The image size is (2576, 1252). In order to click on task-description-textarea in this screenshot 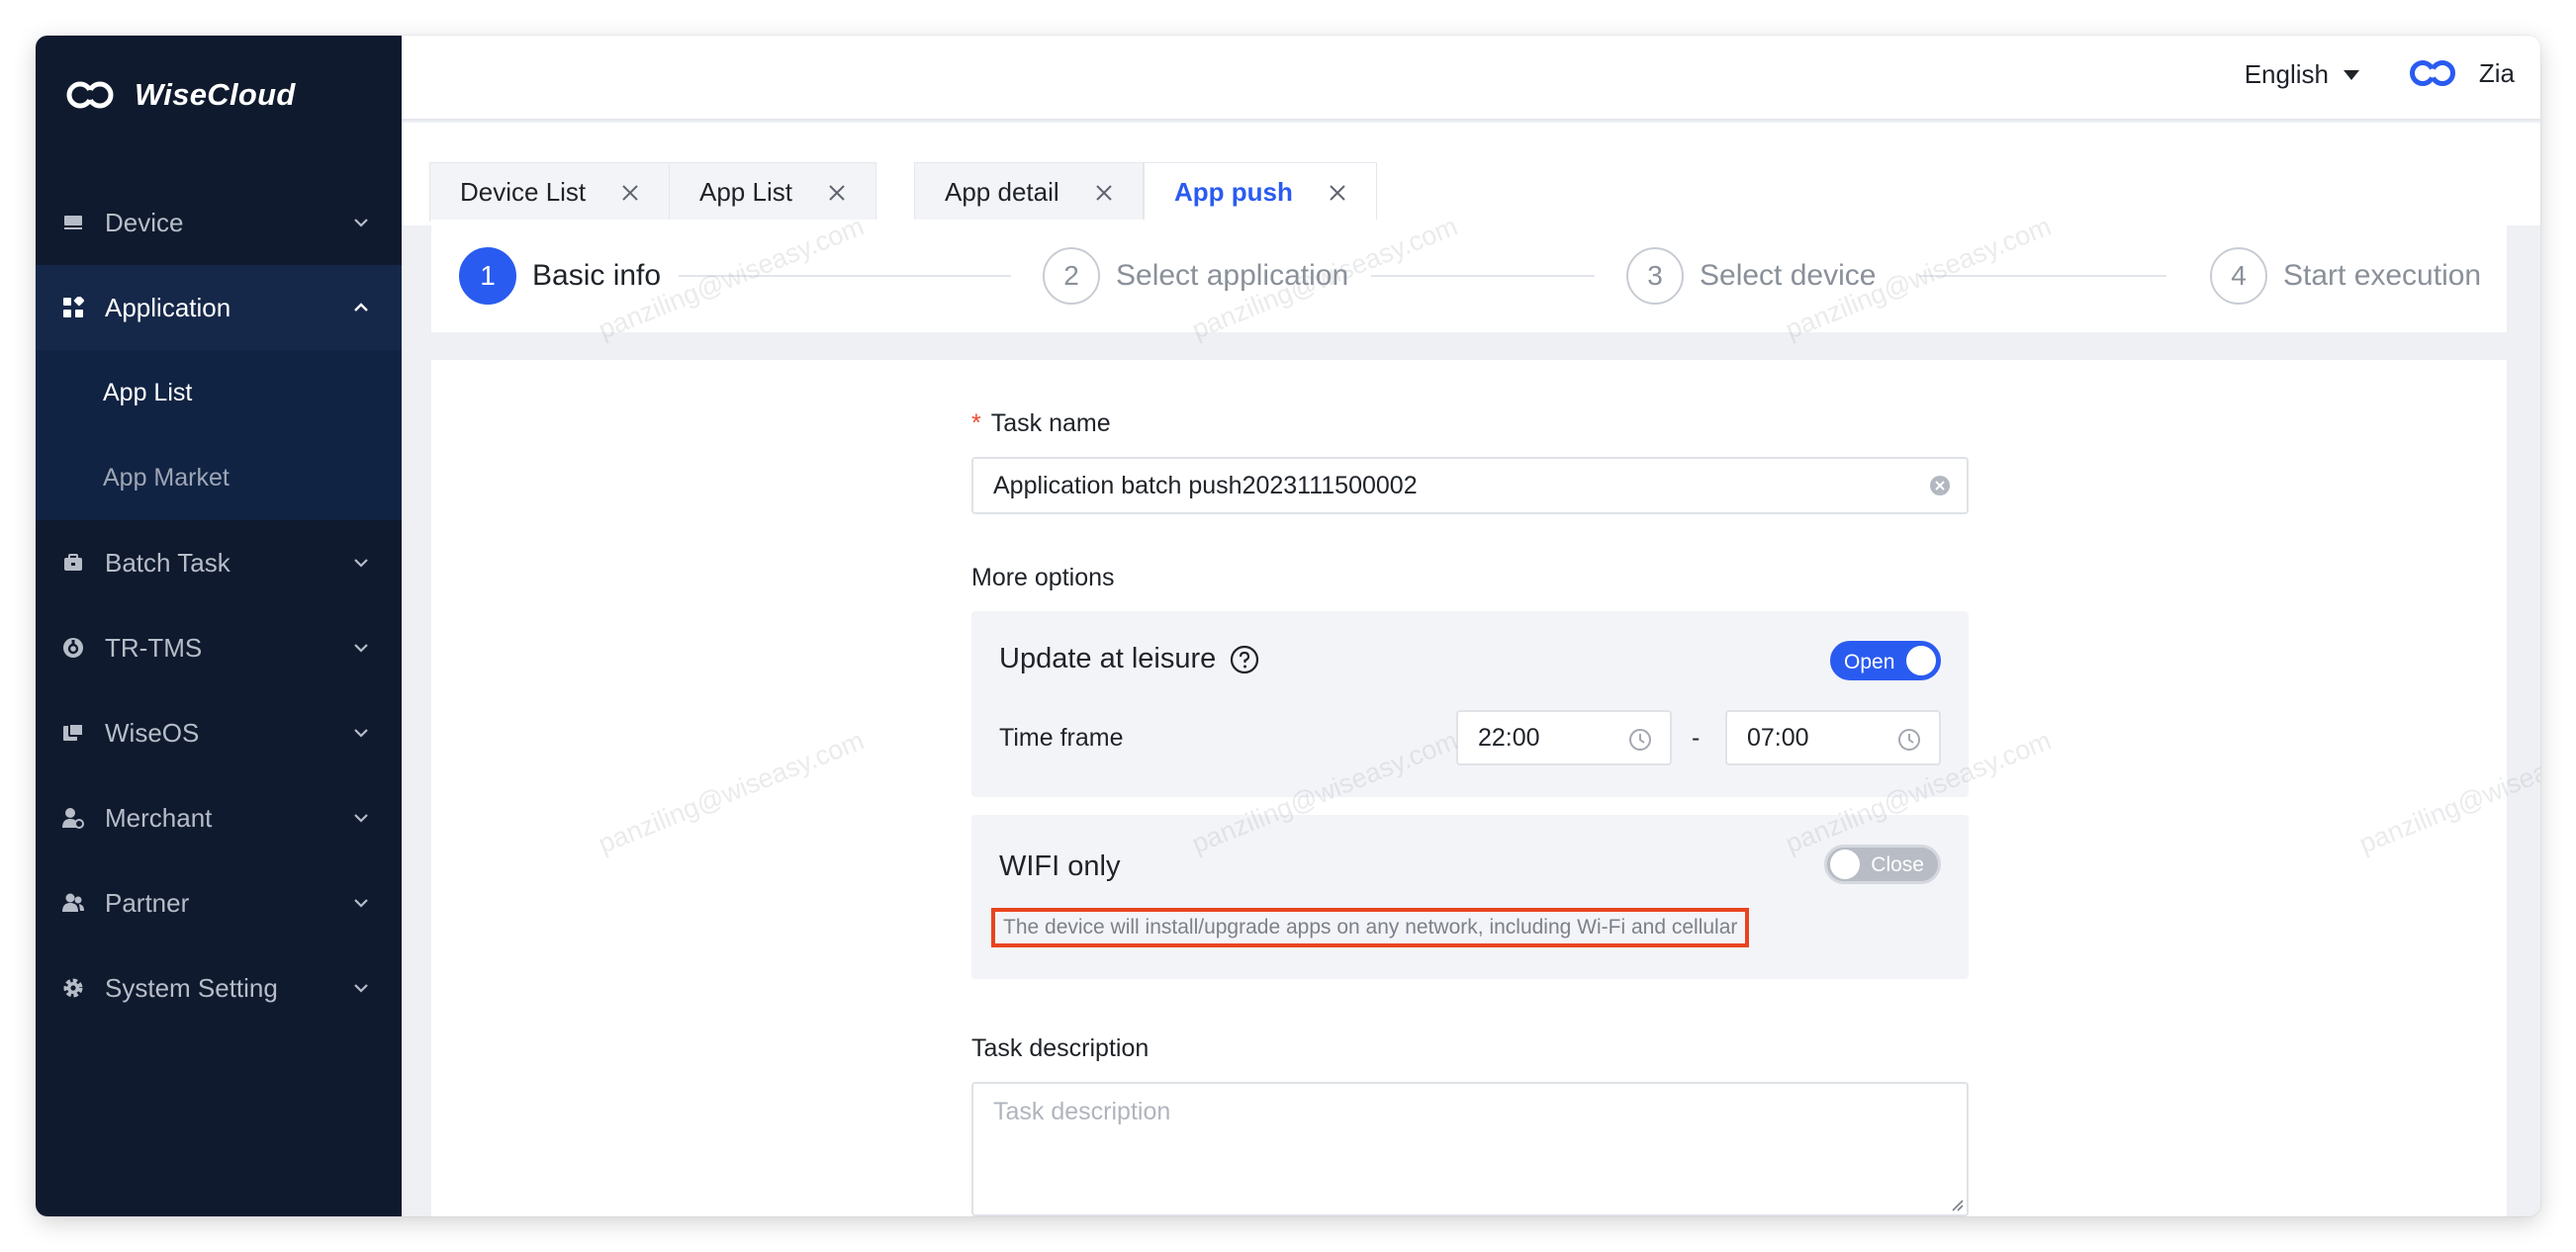, I will do `click(1470, 1149)`.